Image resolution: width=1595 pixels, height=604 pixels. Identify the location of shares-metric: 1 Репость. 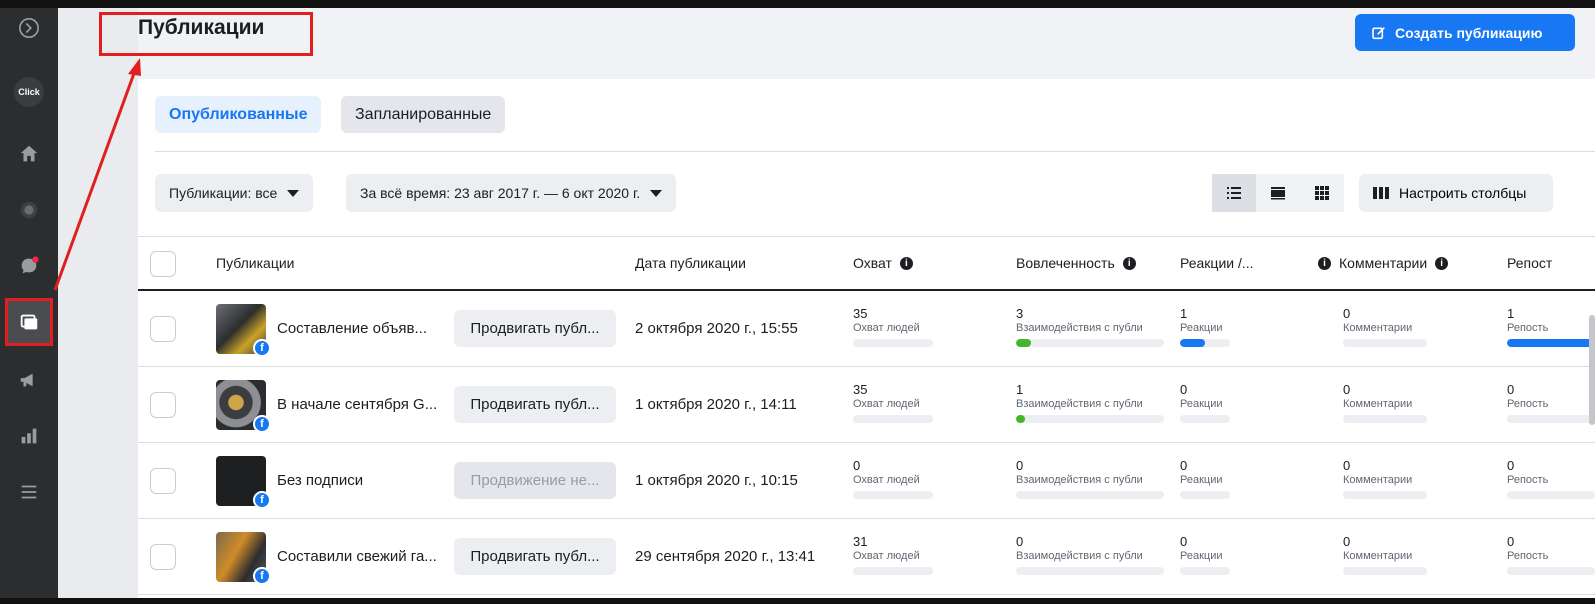
(1551, 327).